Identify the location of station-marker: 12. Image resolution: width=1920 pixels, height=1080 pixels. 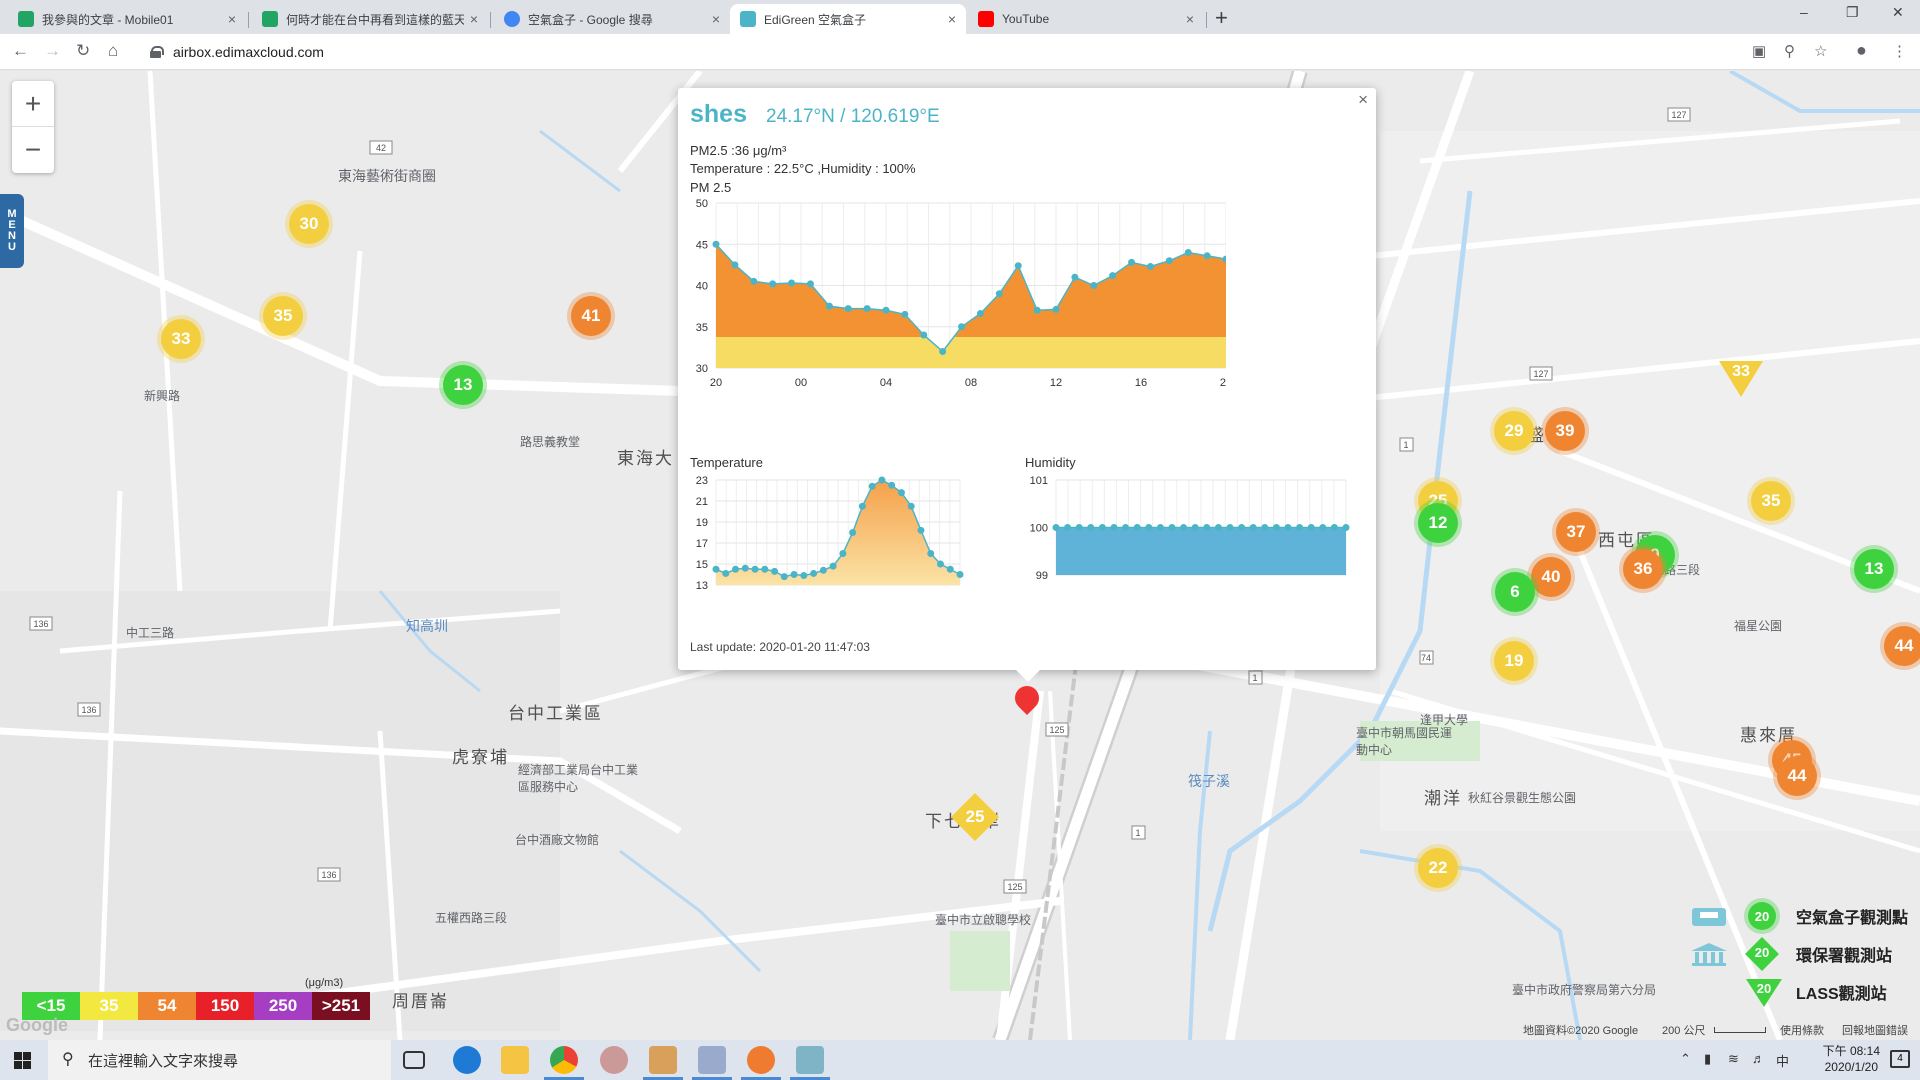
(1438, 523).